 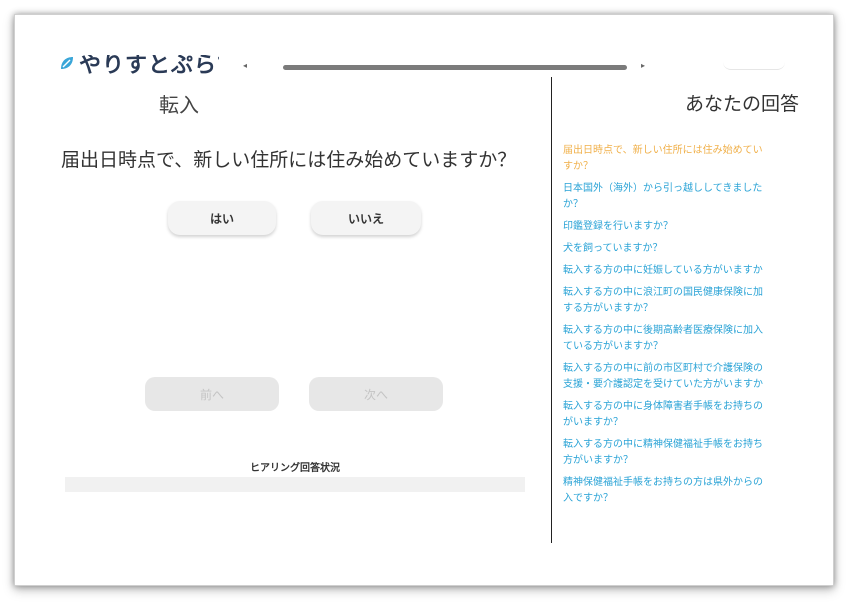 What do you see at coordinates (676, 339) in the screenshot?
I see `answer-item: 転入する方の中に後期高齢者医療保険に加入 ている方がいますか？` at bounding box center [676, 339].